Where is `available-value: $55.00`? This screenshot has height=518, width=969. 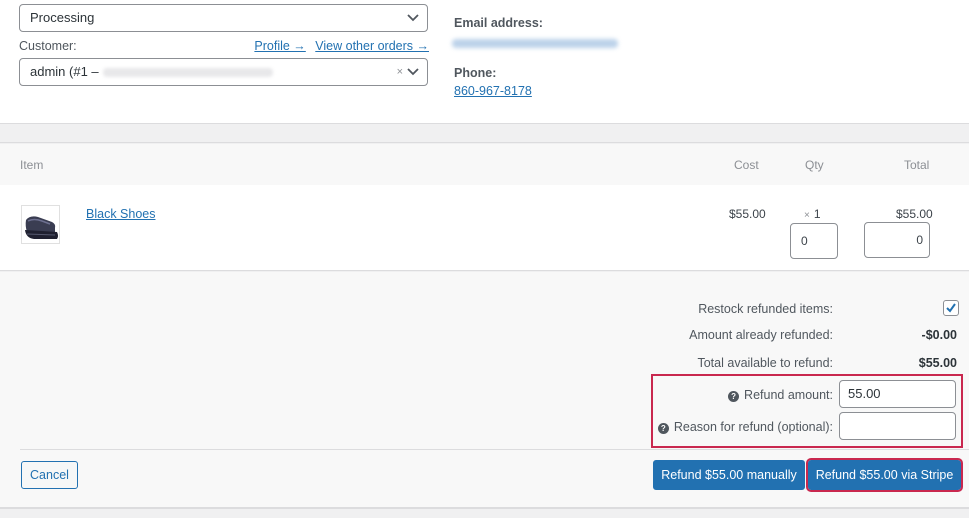 available-value: $55.00 is located at coordinates (937, 363).